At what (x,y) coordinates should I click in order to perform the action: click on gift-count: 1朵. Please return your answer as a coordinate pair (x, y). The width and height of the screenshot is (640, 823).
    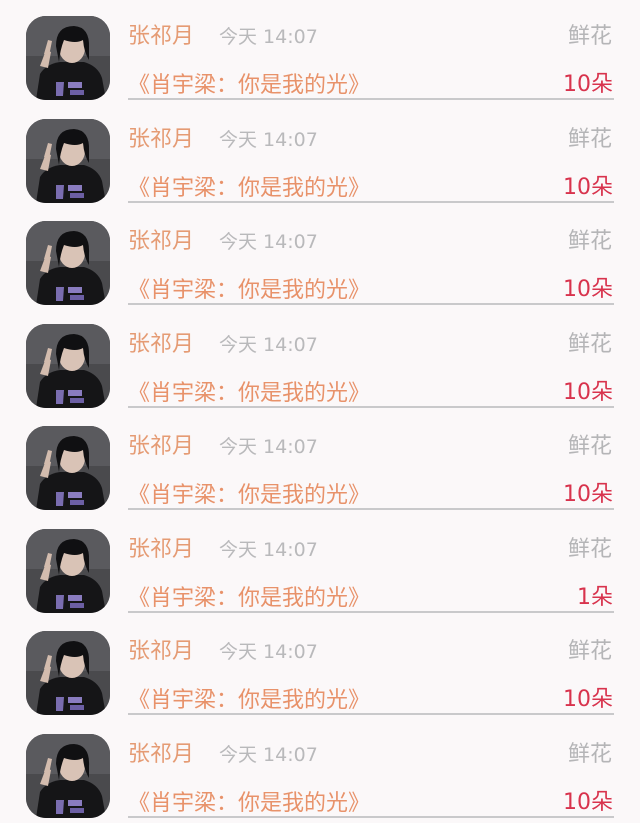
    Looking at the image, I should click on (595, 597).